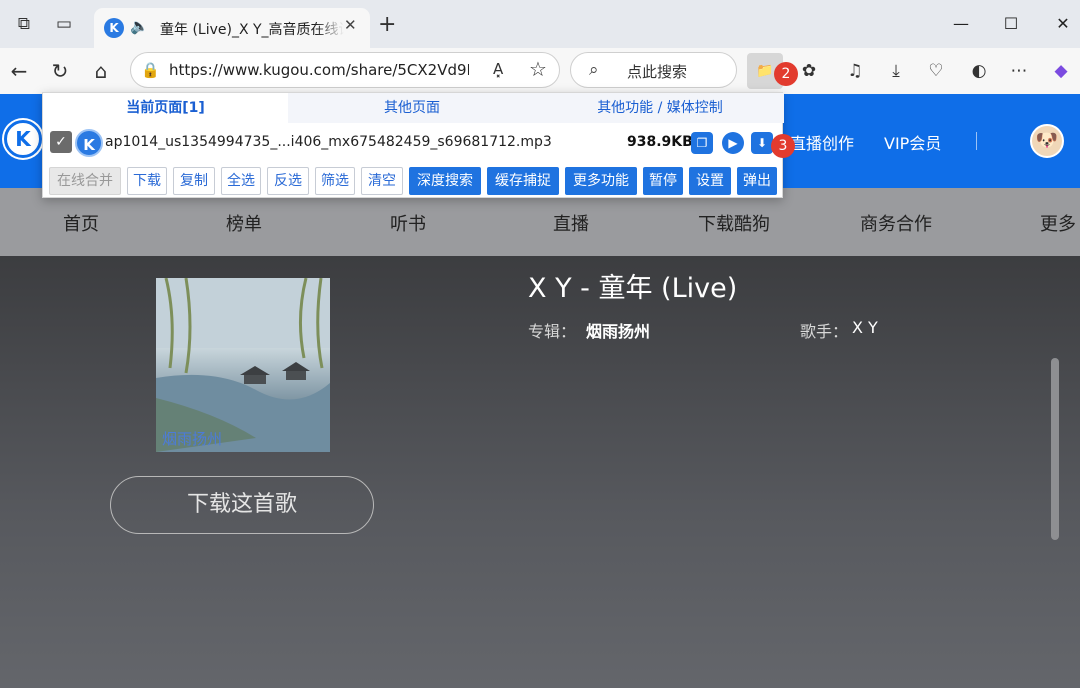 The image size is (1080, 688). Describe the element at coordinates (865, 327) in the screenshot. I see `singer-name-link: X Y` at that location.